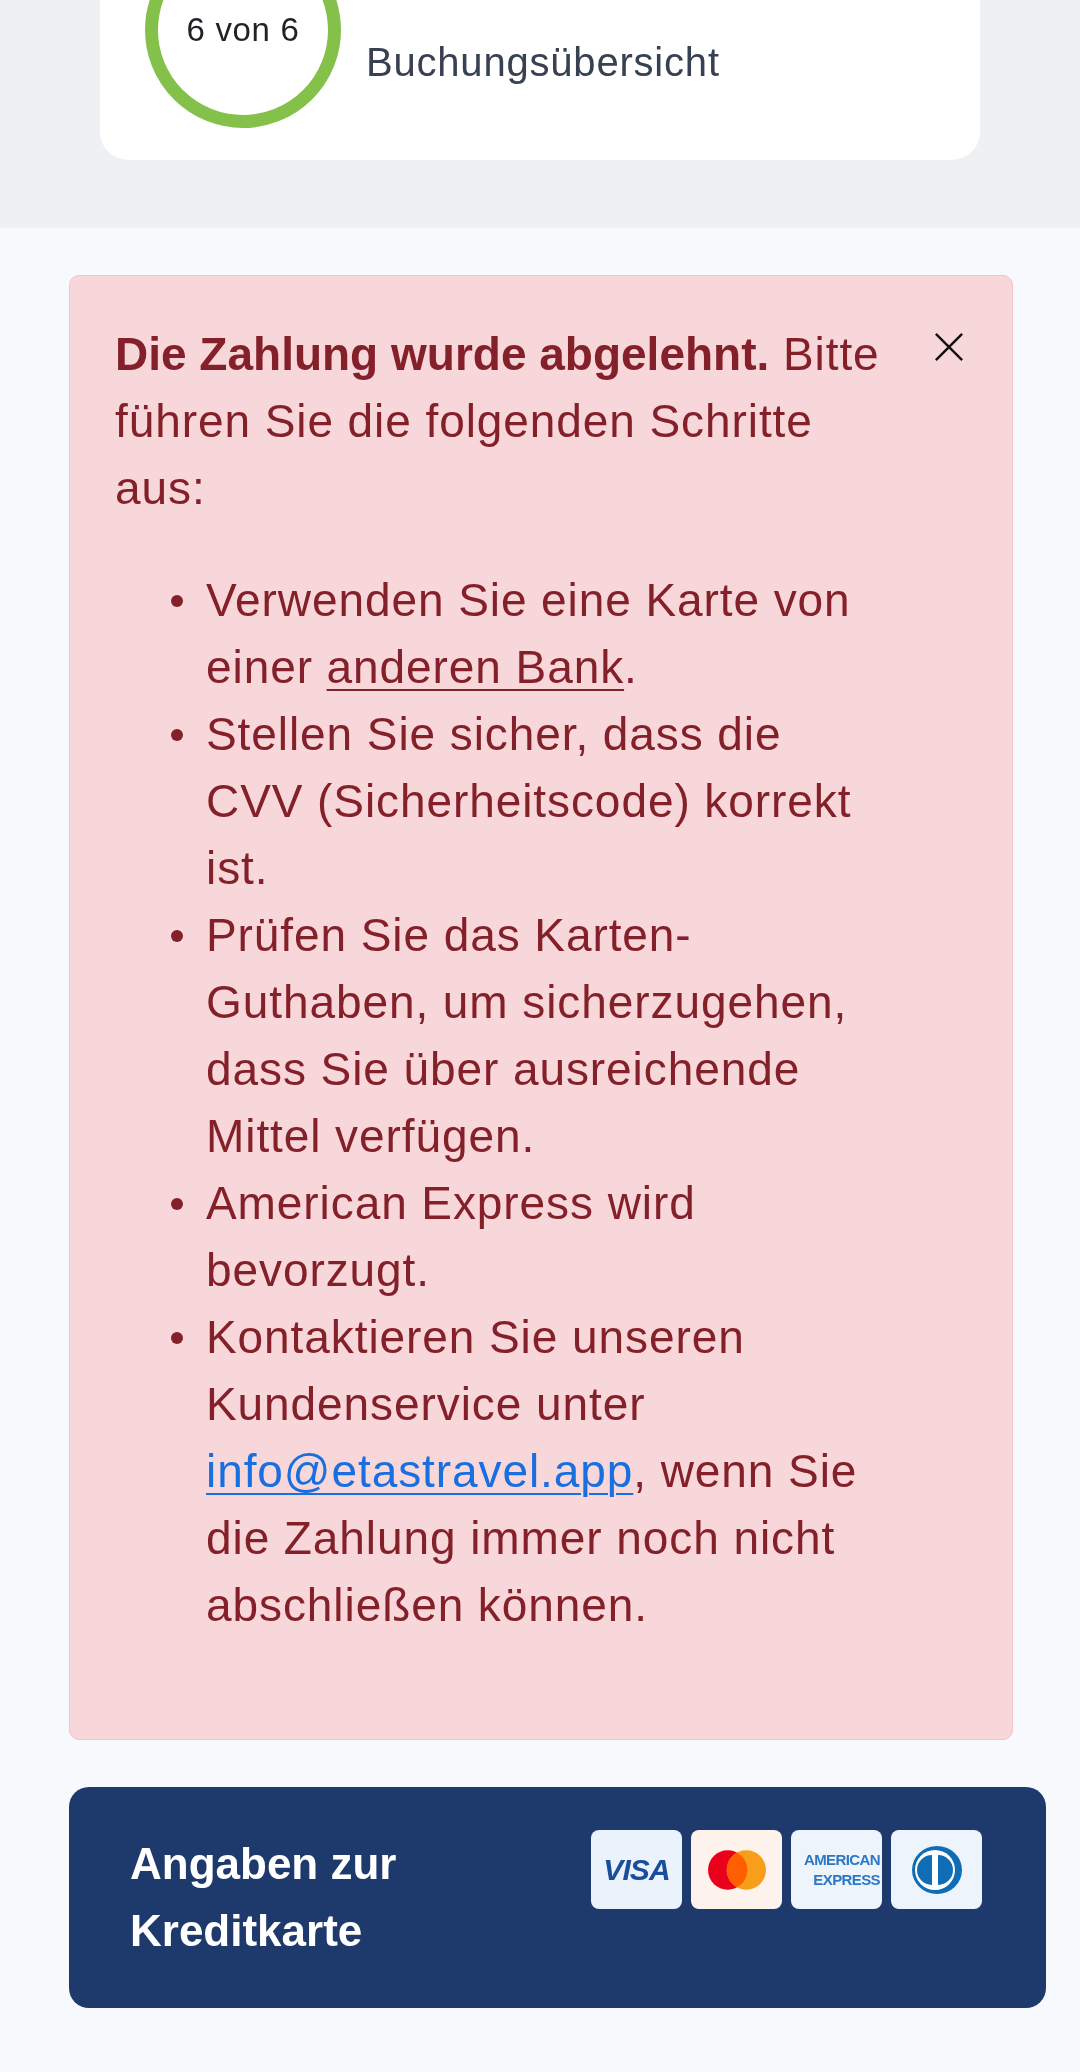 This screenshot has width=1080, height=2072. What do you see at coordinates (529, 634) in the screenshot?
I see `step-text: Verwenden Sie eine Karte von einer anderen Bank.` at bounding box center [529, 634].